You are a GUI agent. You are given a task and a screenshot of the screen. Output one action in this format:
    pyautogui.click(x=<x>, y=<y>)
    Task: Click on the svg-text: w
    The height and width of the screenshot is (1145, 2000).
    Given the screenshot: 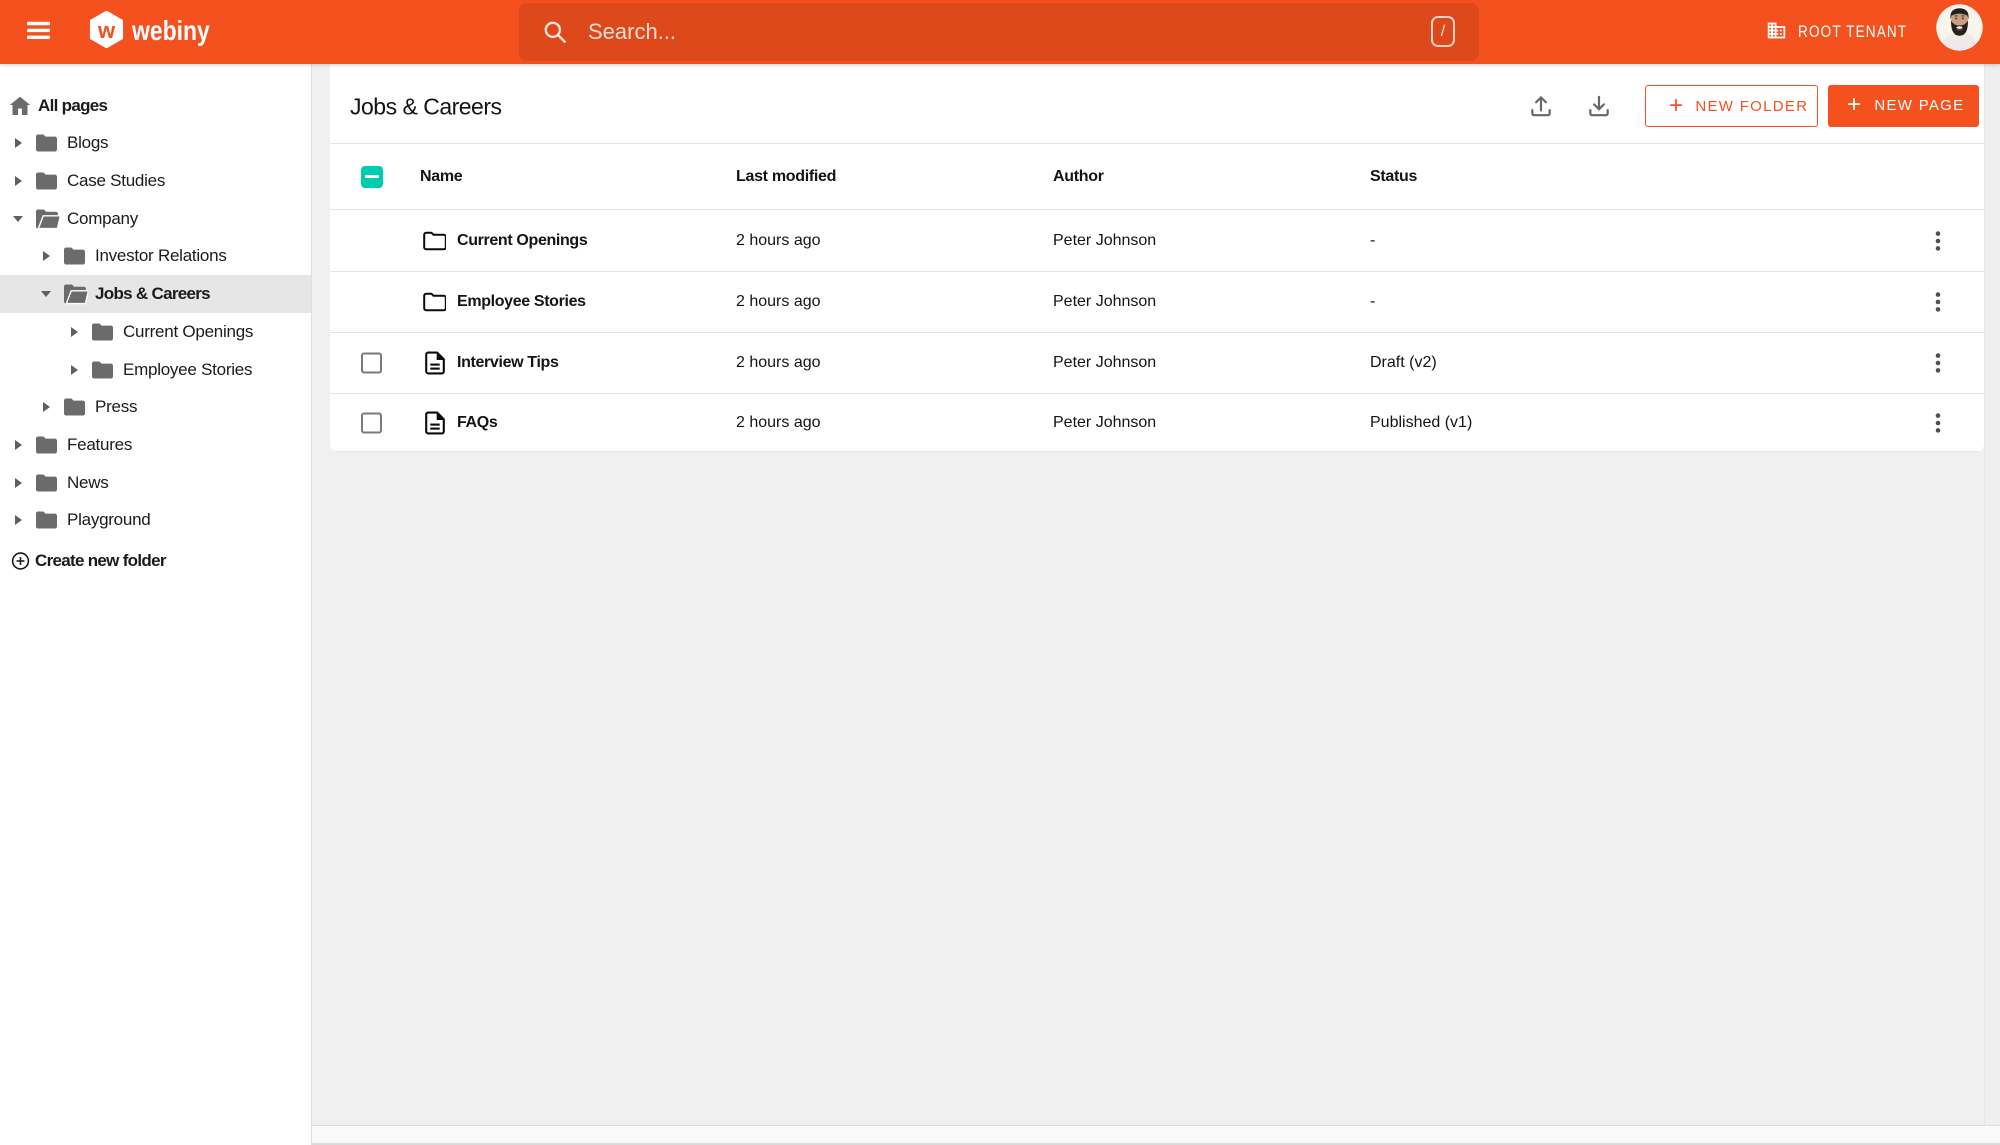 What is the action you would take?
    pyautogui.click(x=106, y=30)
    